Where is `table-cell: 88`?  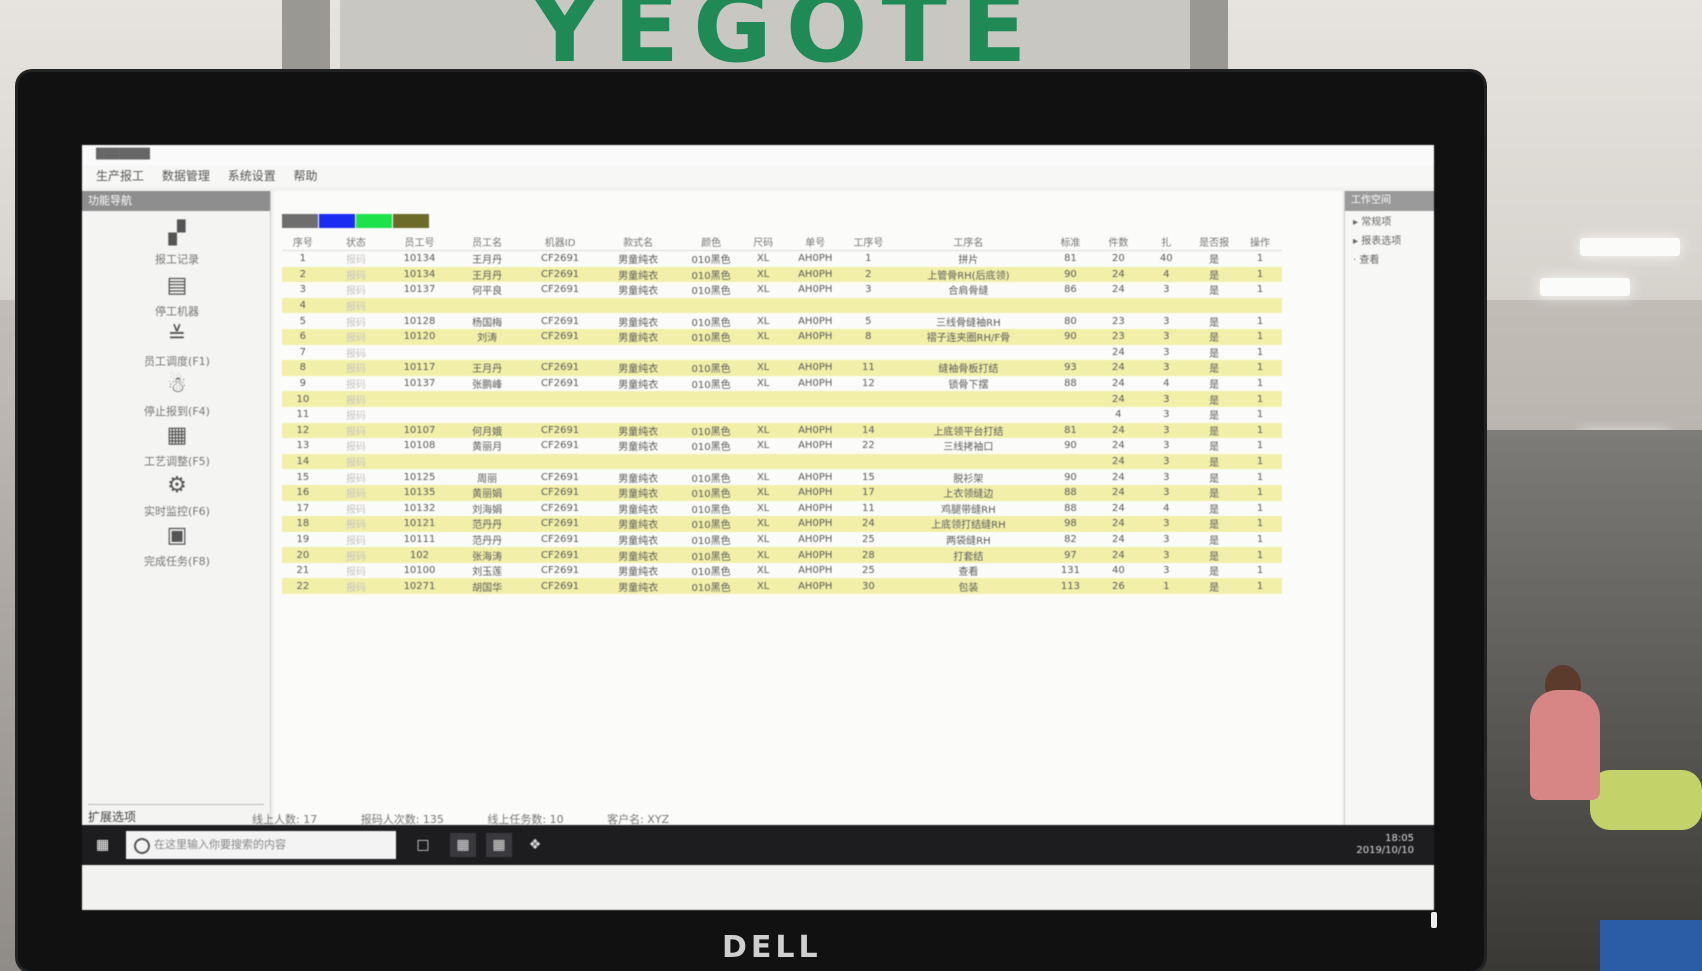 table-cell: 88 is located at coordinates (1070, 508).